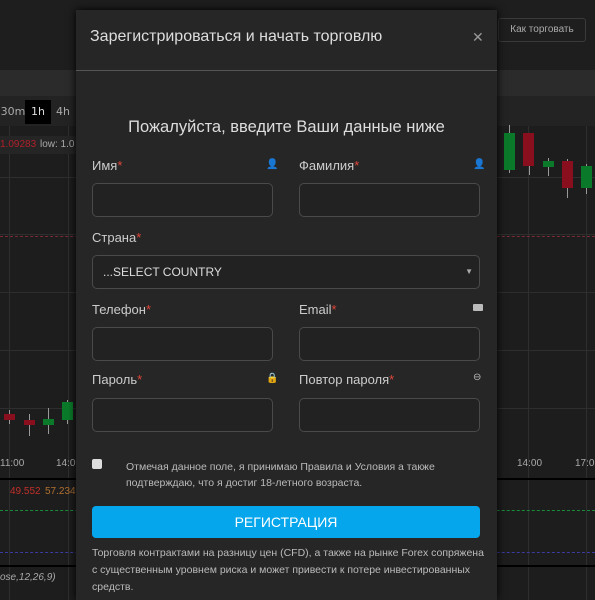 The image size is (595, 600). I want to click on terms-checkbox, so click(97, 464).